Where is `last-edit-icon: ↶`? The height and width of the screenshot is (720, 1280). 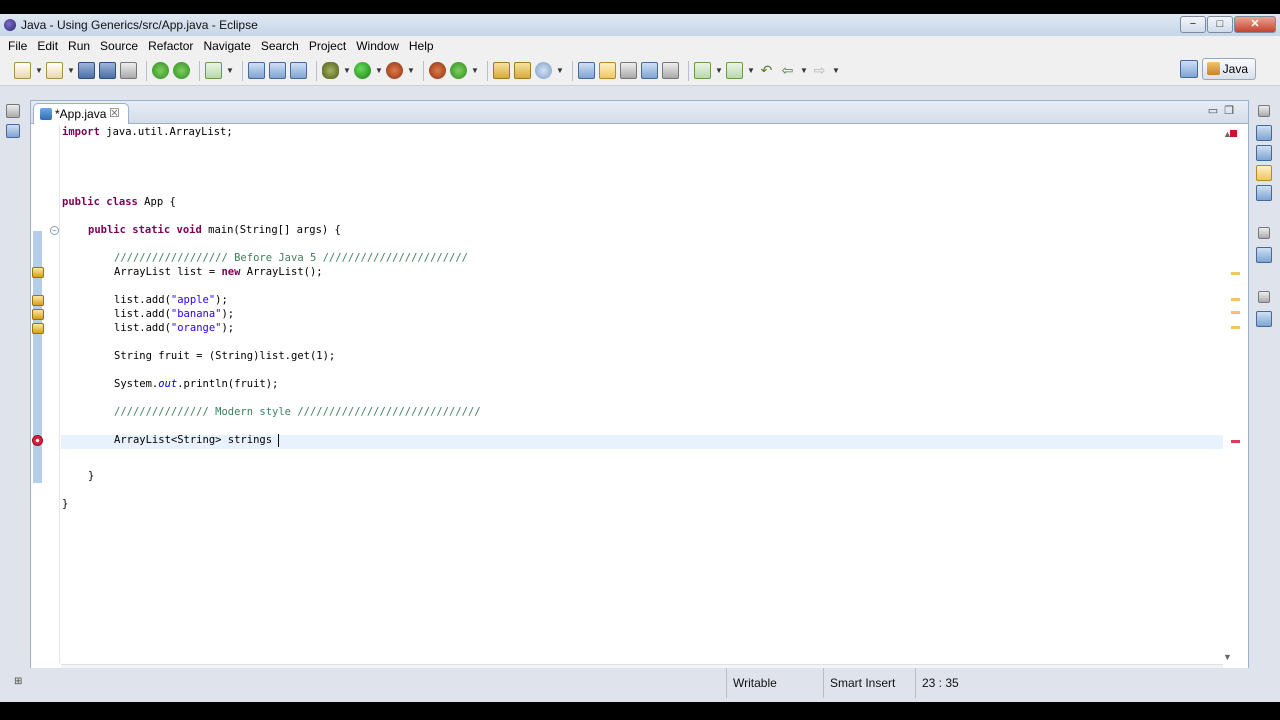 last-edit-icon: ↶ is located at coordinates (766, 70).